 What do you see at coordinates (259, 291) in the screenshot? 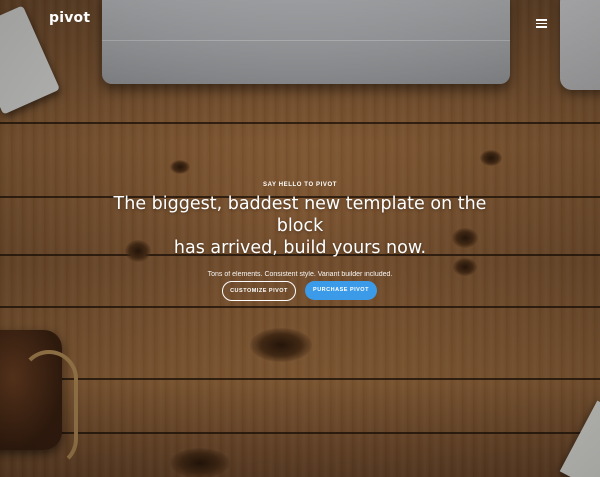
I see `customize-pivot-button: Customize Pivot` at bounding box center [259, 291].